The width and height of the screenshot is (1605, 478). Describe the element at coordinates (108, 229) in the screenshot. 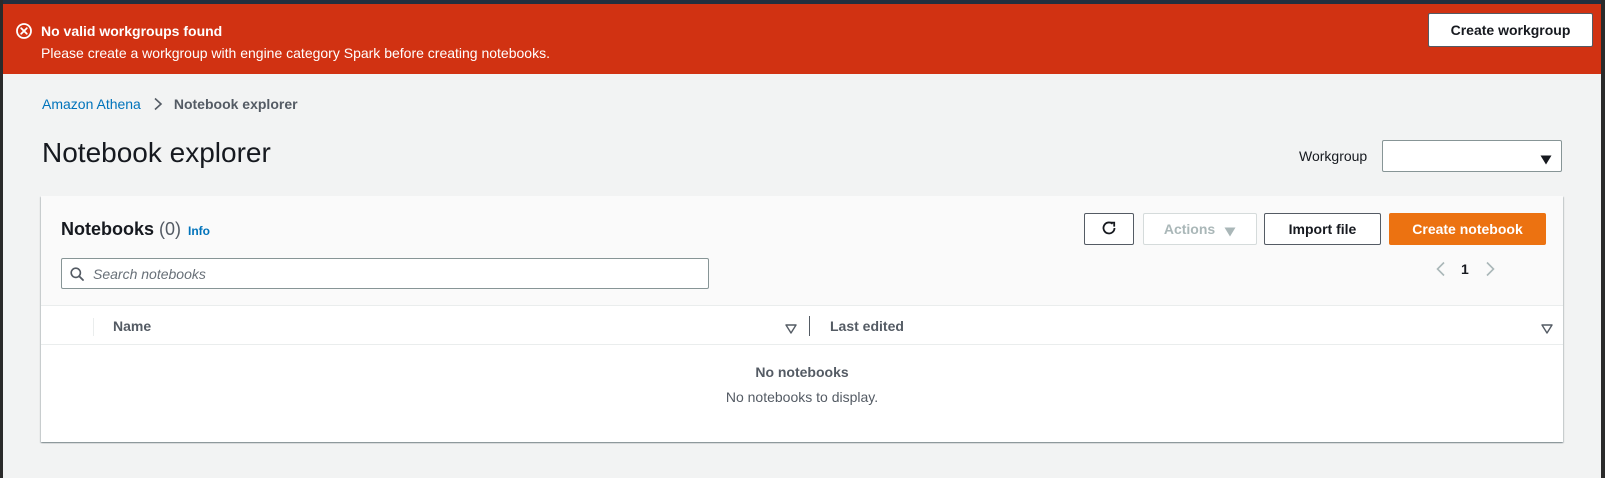

I see `notebooks-title: Notebooks` at that location.